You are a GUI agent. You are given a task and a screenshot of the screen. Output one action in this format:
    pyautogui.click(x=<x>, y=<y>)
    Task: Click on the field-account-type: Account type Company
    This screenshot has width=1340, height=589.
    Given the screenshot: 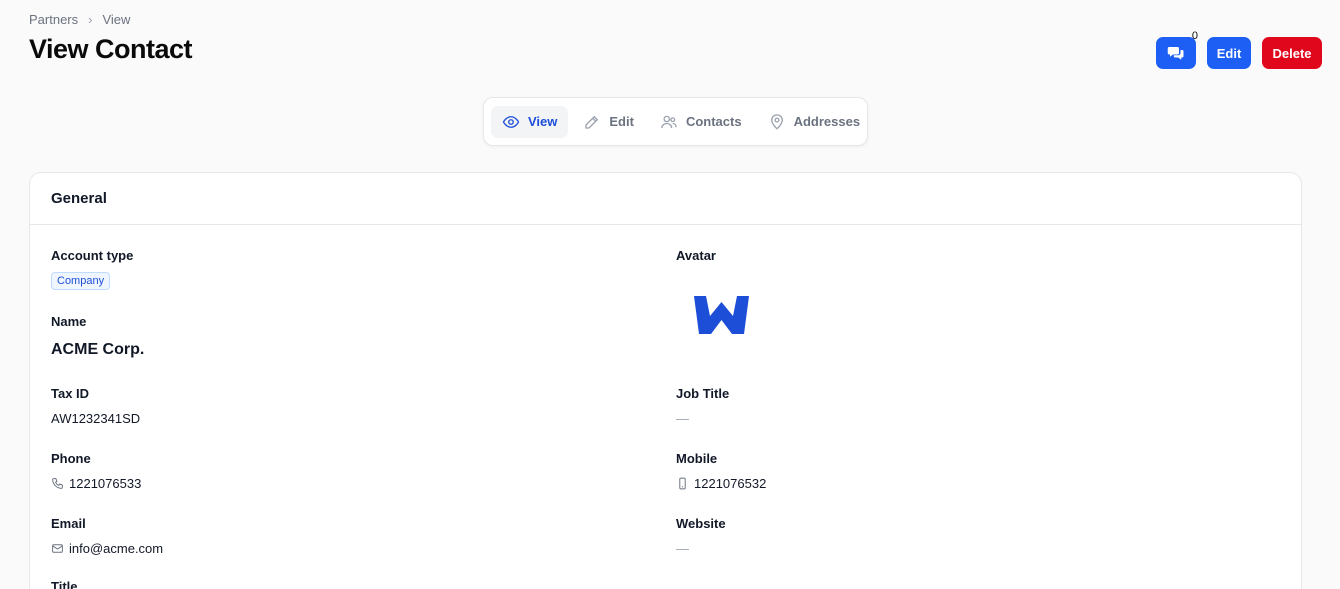 What is the action you would take?
    pyautogui.click(x=92, y=269)
    